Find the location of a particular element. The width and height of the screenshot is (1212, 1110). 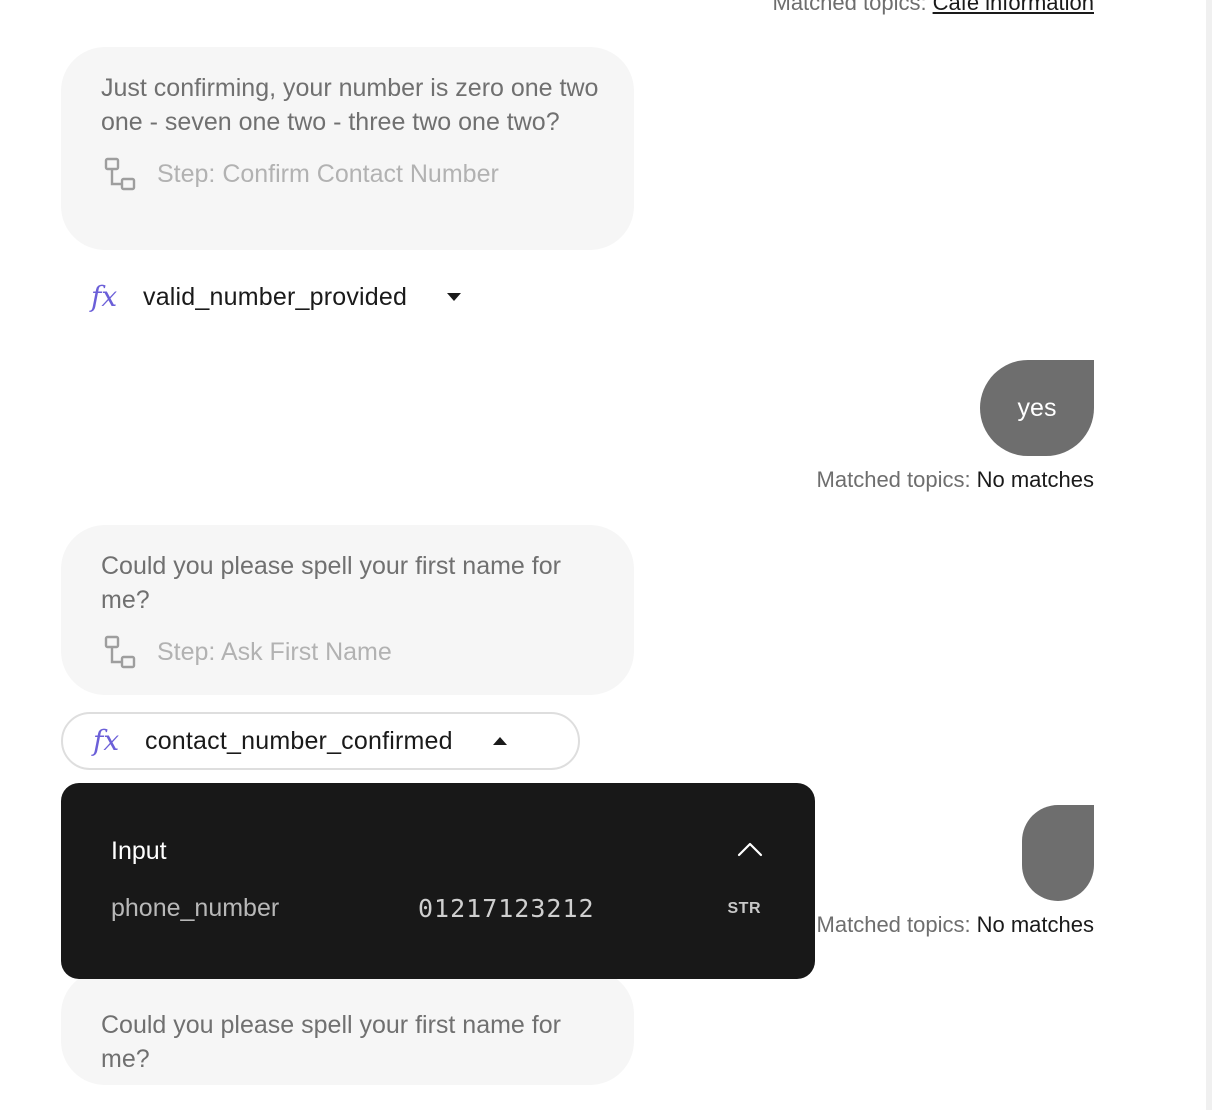

step-label: Step: Confirm Contact Number is located at coordinates (328, 173).